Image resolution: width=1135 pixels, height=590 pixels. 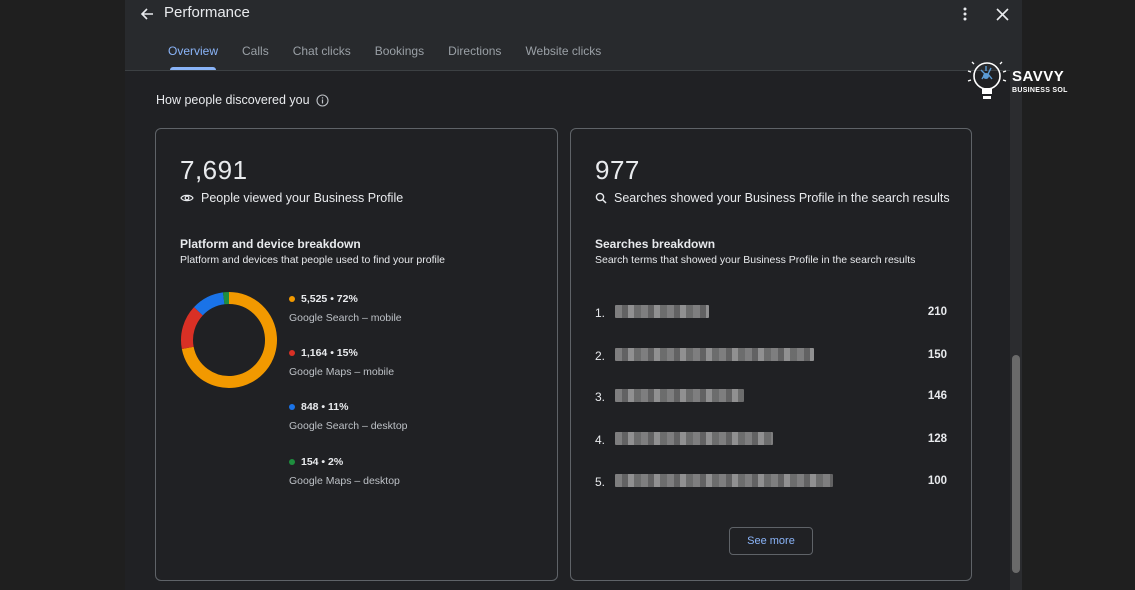 I want to click on search-term-row: 4. 128, so click(x=771, y=440).